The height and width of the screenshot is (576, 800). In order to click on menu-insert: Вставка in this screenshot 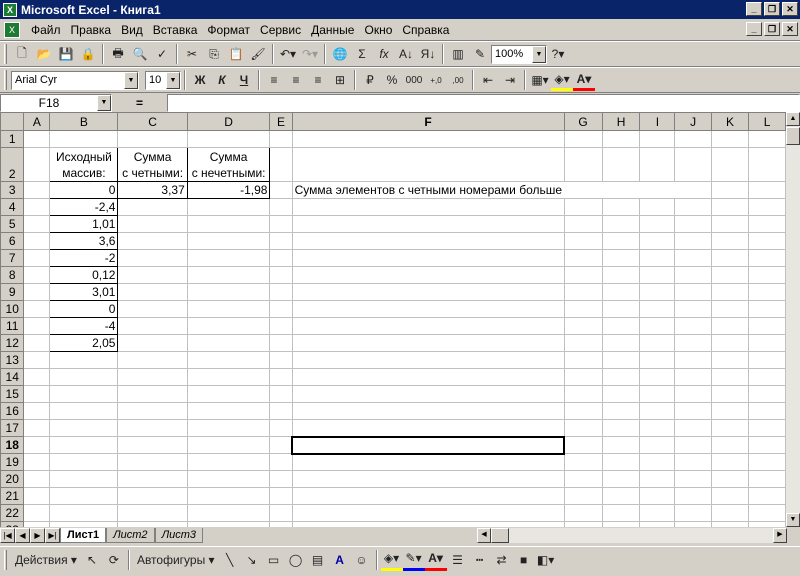, I will do `click(175, 30)`.